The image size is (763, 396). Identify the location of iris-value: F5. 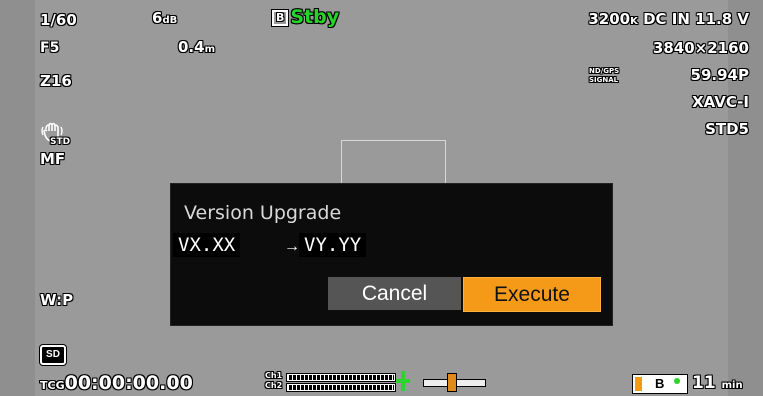
(50, 48).